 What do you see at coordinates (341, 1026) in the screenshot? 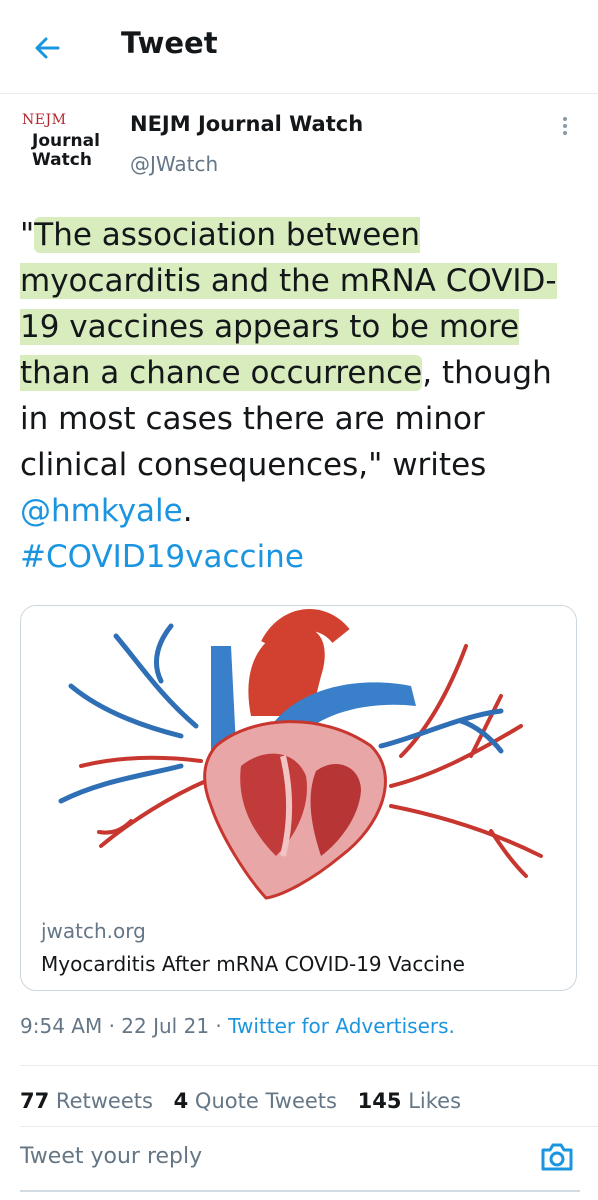
I see `tweet-source-link: Twitter for Advertisers.` at bounding box center [341, 1026].